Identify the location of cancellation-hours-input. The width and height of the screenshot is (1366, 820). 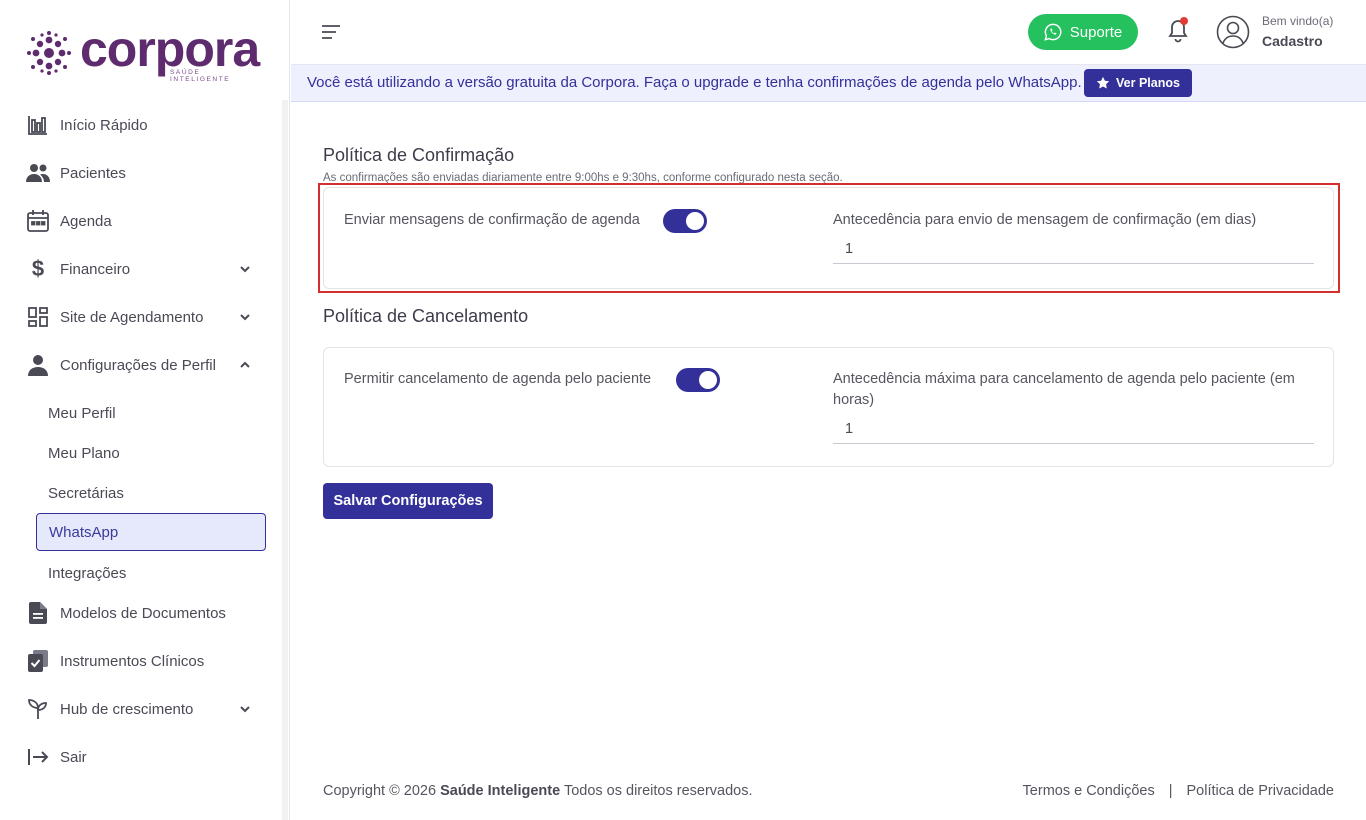
(1073, 428).